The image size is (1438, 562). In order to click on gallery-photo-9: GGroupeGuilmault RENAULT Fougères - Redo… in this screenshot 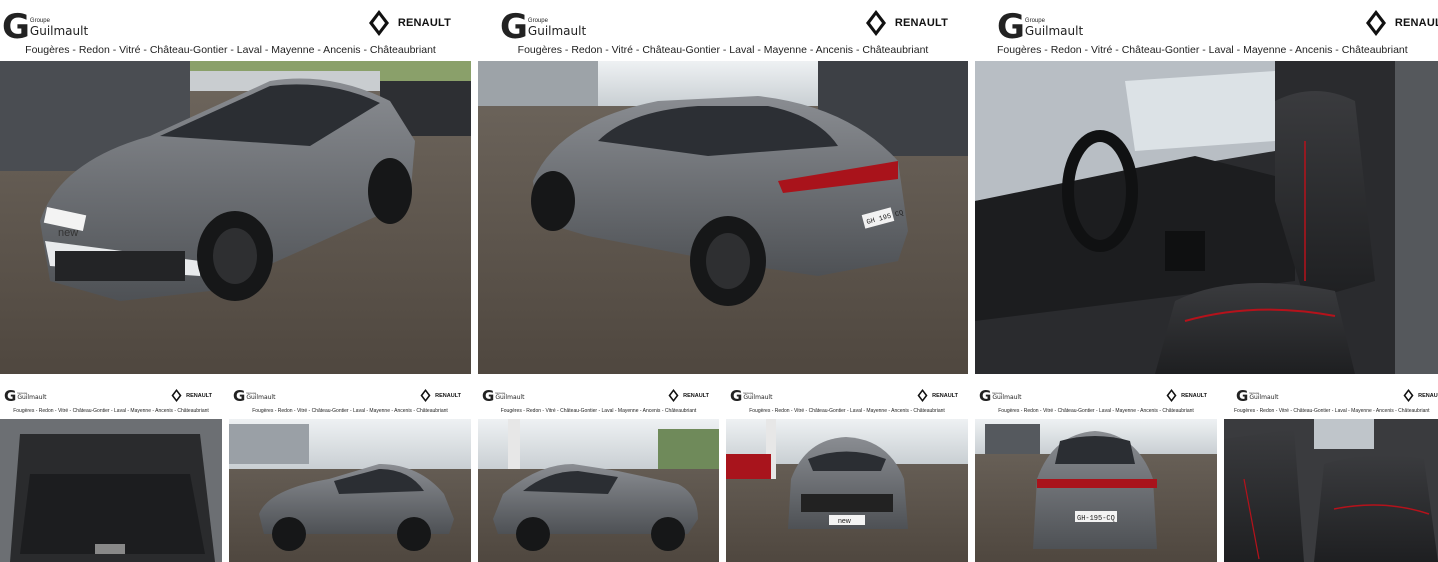, I will do `click(1331, 471)`.